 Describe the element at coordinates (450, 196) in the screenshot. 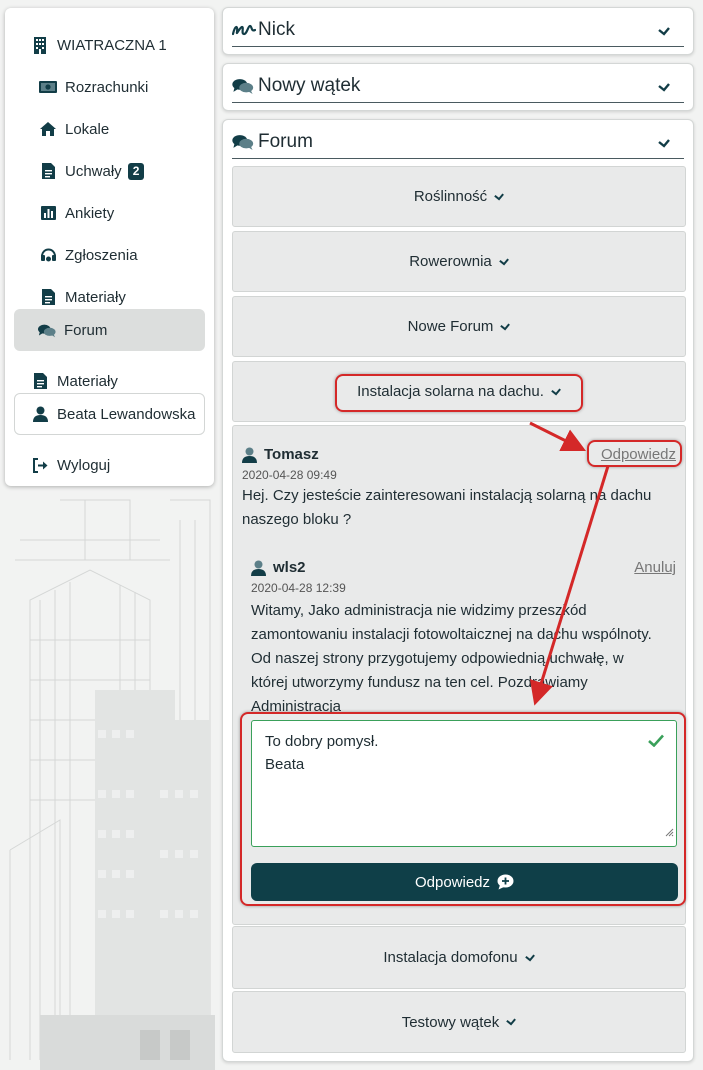

I see `thread-title: Roślinność` at that location.